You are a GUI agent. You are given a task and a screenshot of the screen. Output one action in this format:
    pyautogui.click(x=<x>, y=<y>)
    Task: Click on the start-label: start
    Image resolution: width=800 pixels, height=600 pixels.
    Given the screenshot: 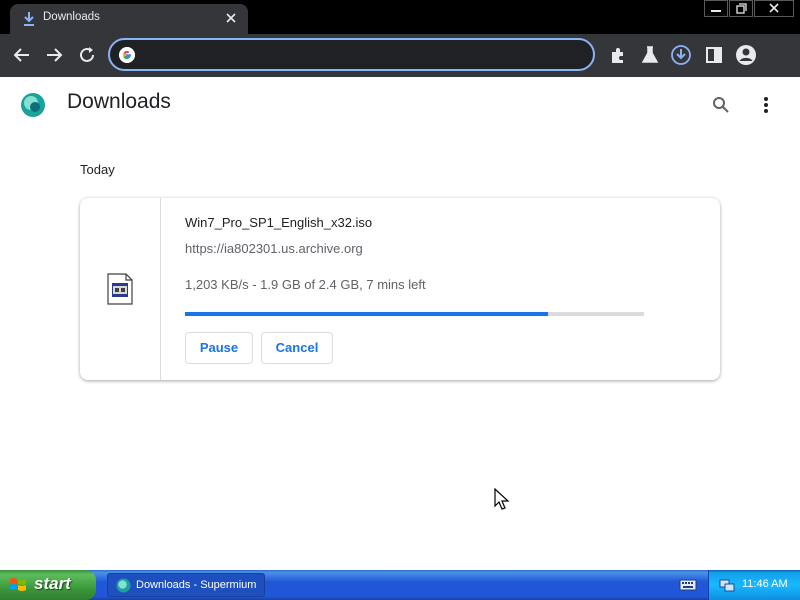 What is the action you would take?
    pyautogui.click(x=52, y=583)
    